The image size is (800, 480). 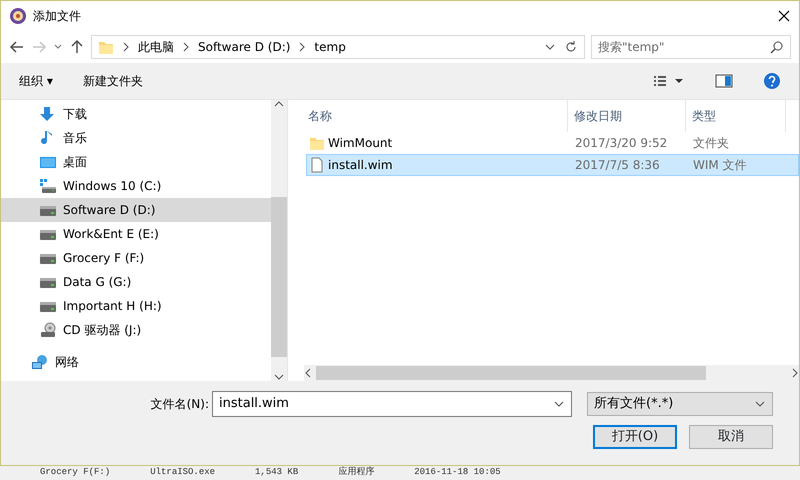 What do you see at coordinates (635, 437) in the screenshot?
I see `open-button: 打开(O)` at bounding box center [635, 437].